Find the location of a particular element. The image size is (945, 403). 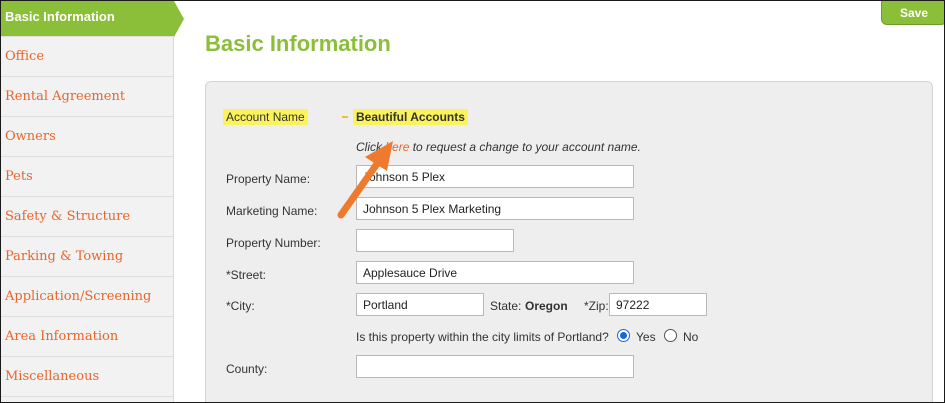

state-label: State: is located at coordinates (506, 306).